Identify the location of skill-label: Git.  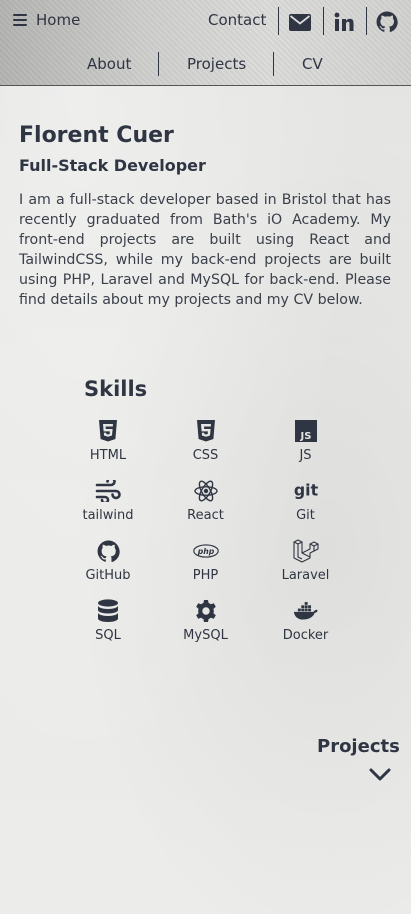
(305, 515).